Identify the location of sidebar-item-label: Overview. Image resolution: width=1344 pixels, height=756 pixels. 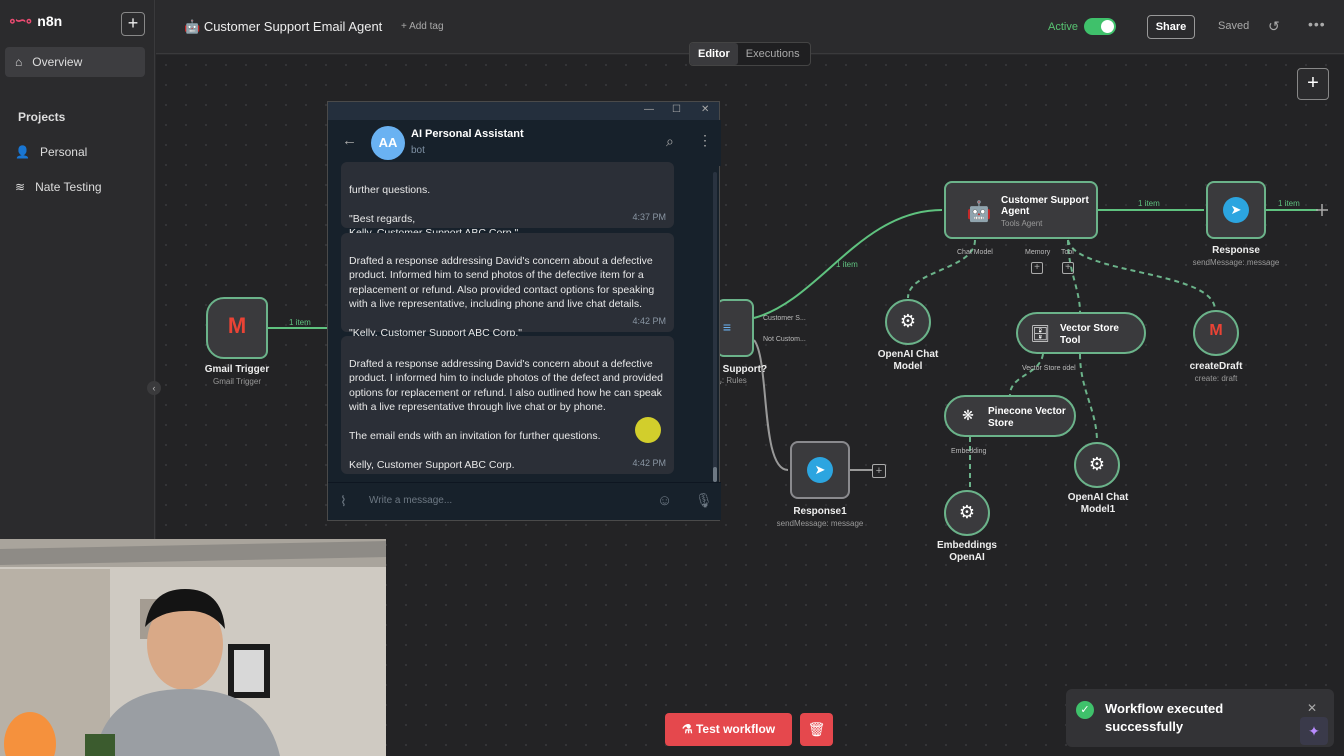
(57, 62).